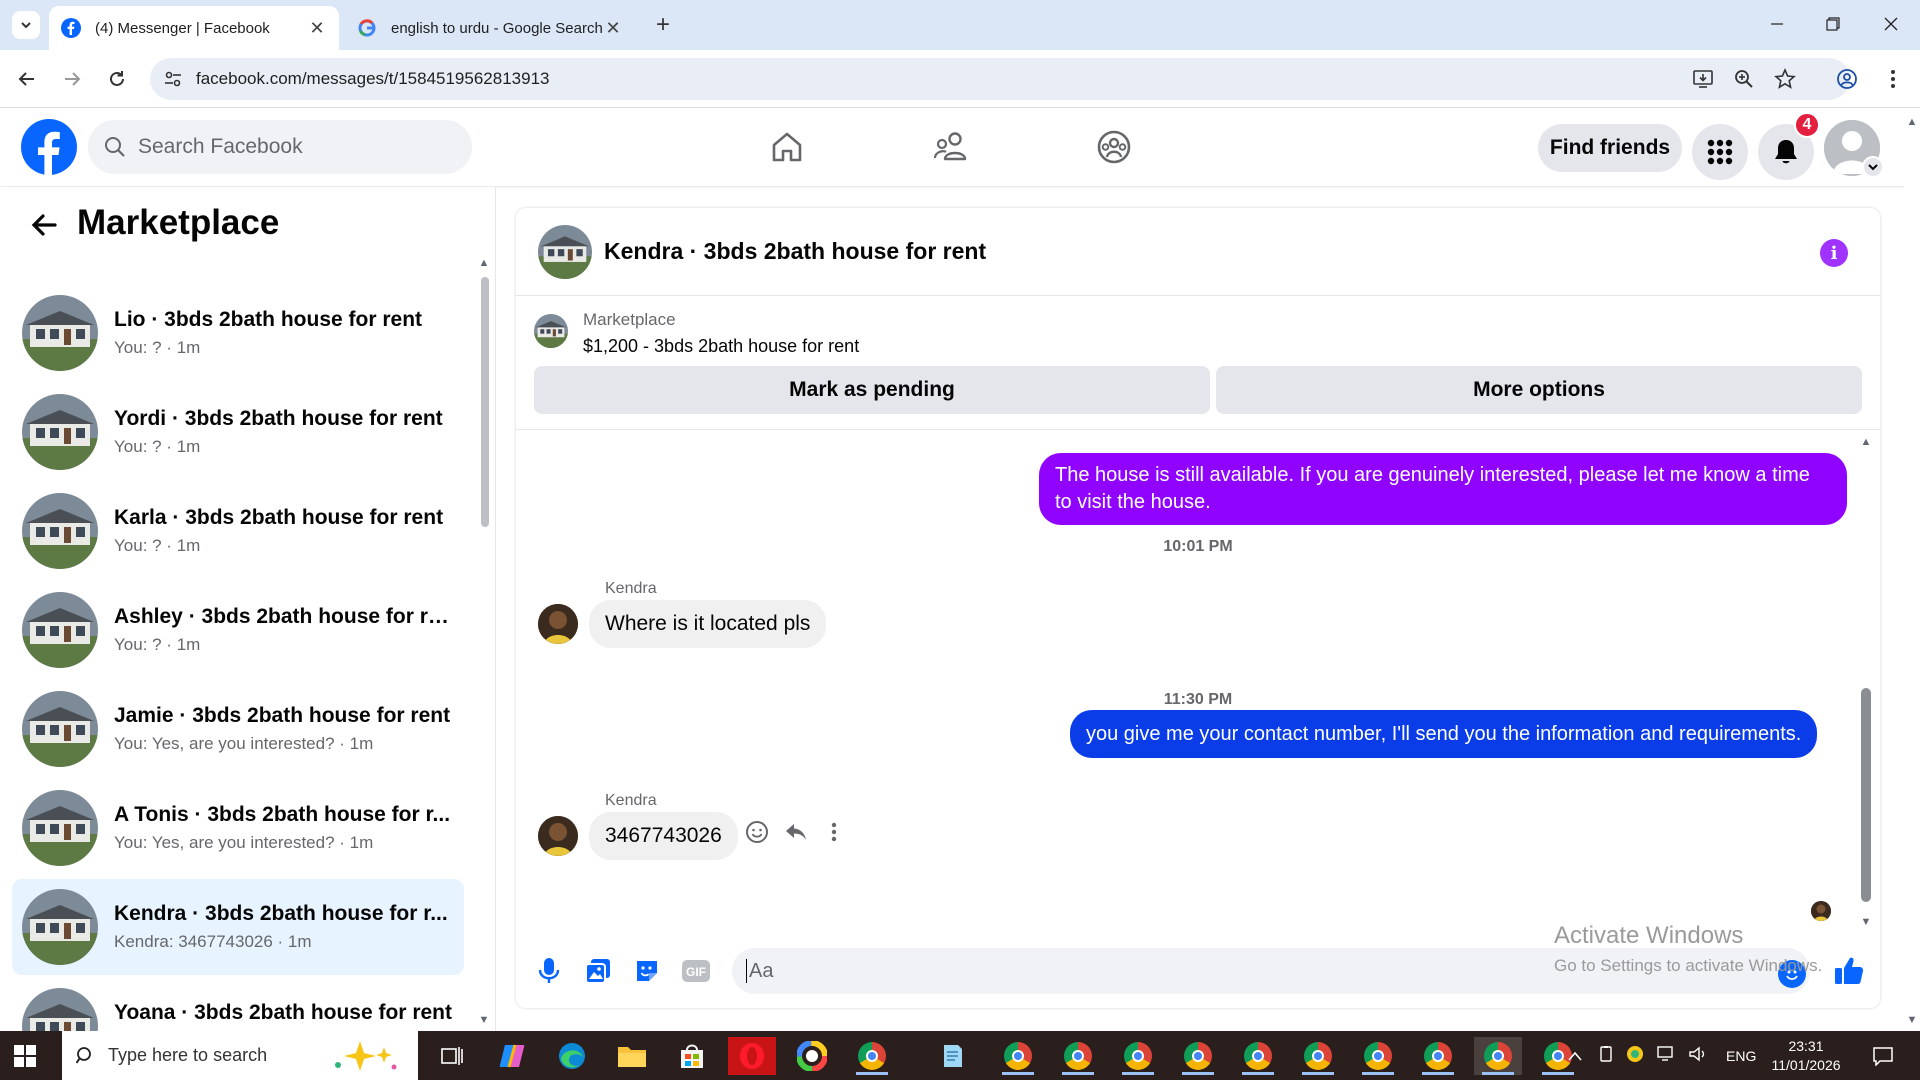 The width and height of the screenshot is (1920, 1080). I want to click on chat-listing-avatar, so click(565, 252).